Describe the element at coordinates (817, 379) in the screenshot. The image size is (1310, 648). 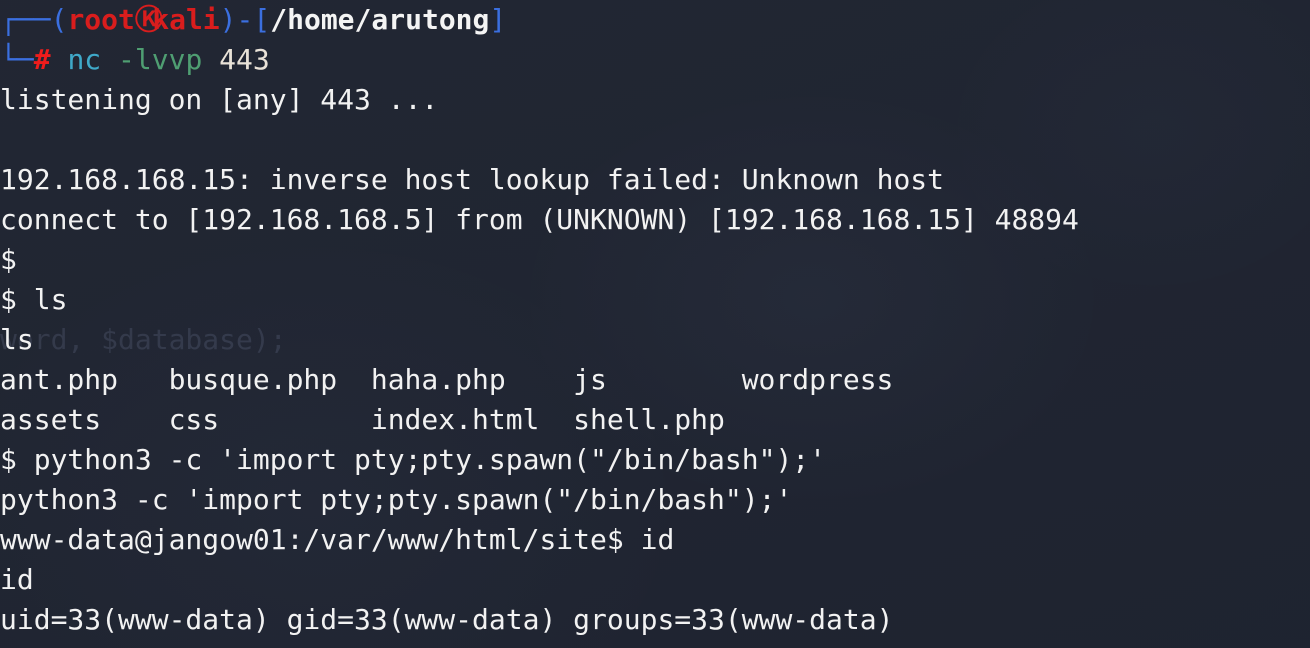
I see `ls-entry: wordpress` at that location.